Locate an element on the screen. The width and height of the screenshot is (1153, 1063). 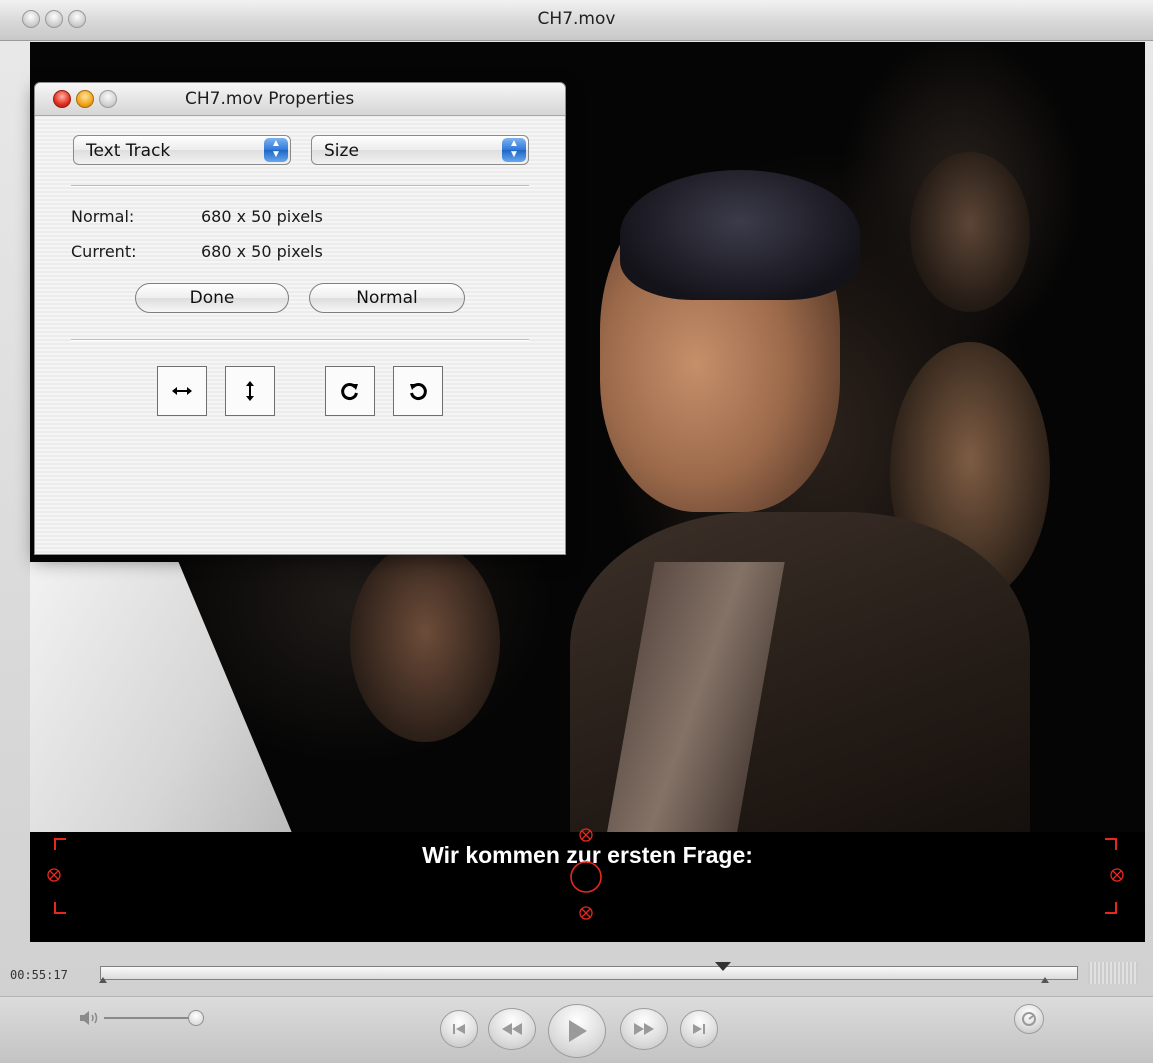
flip-vertical-button is located at coordinates (250, 391).